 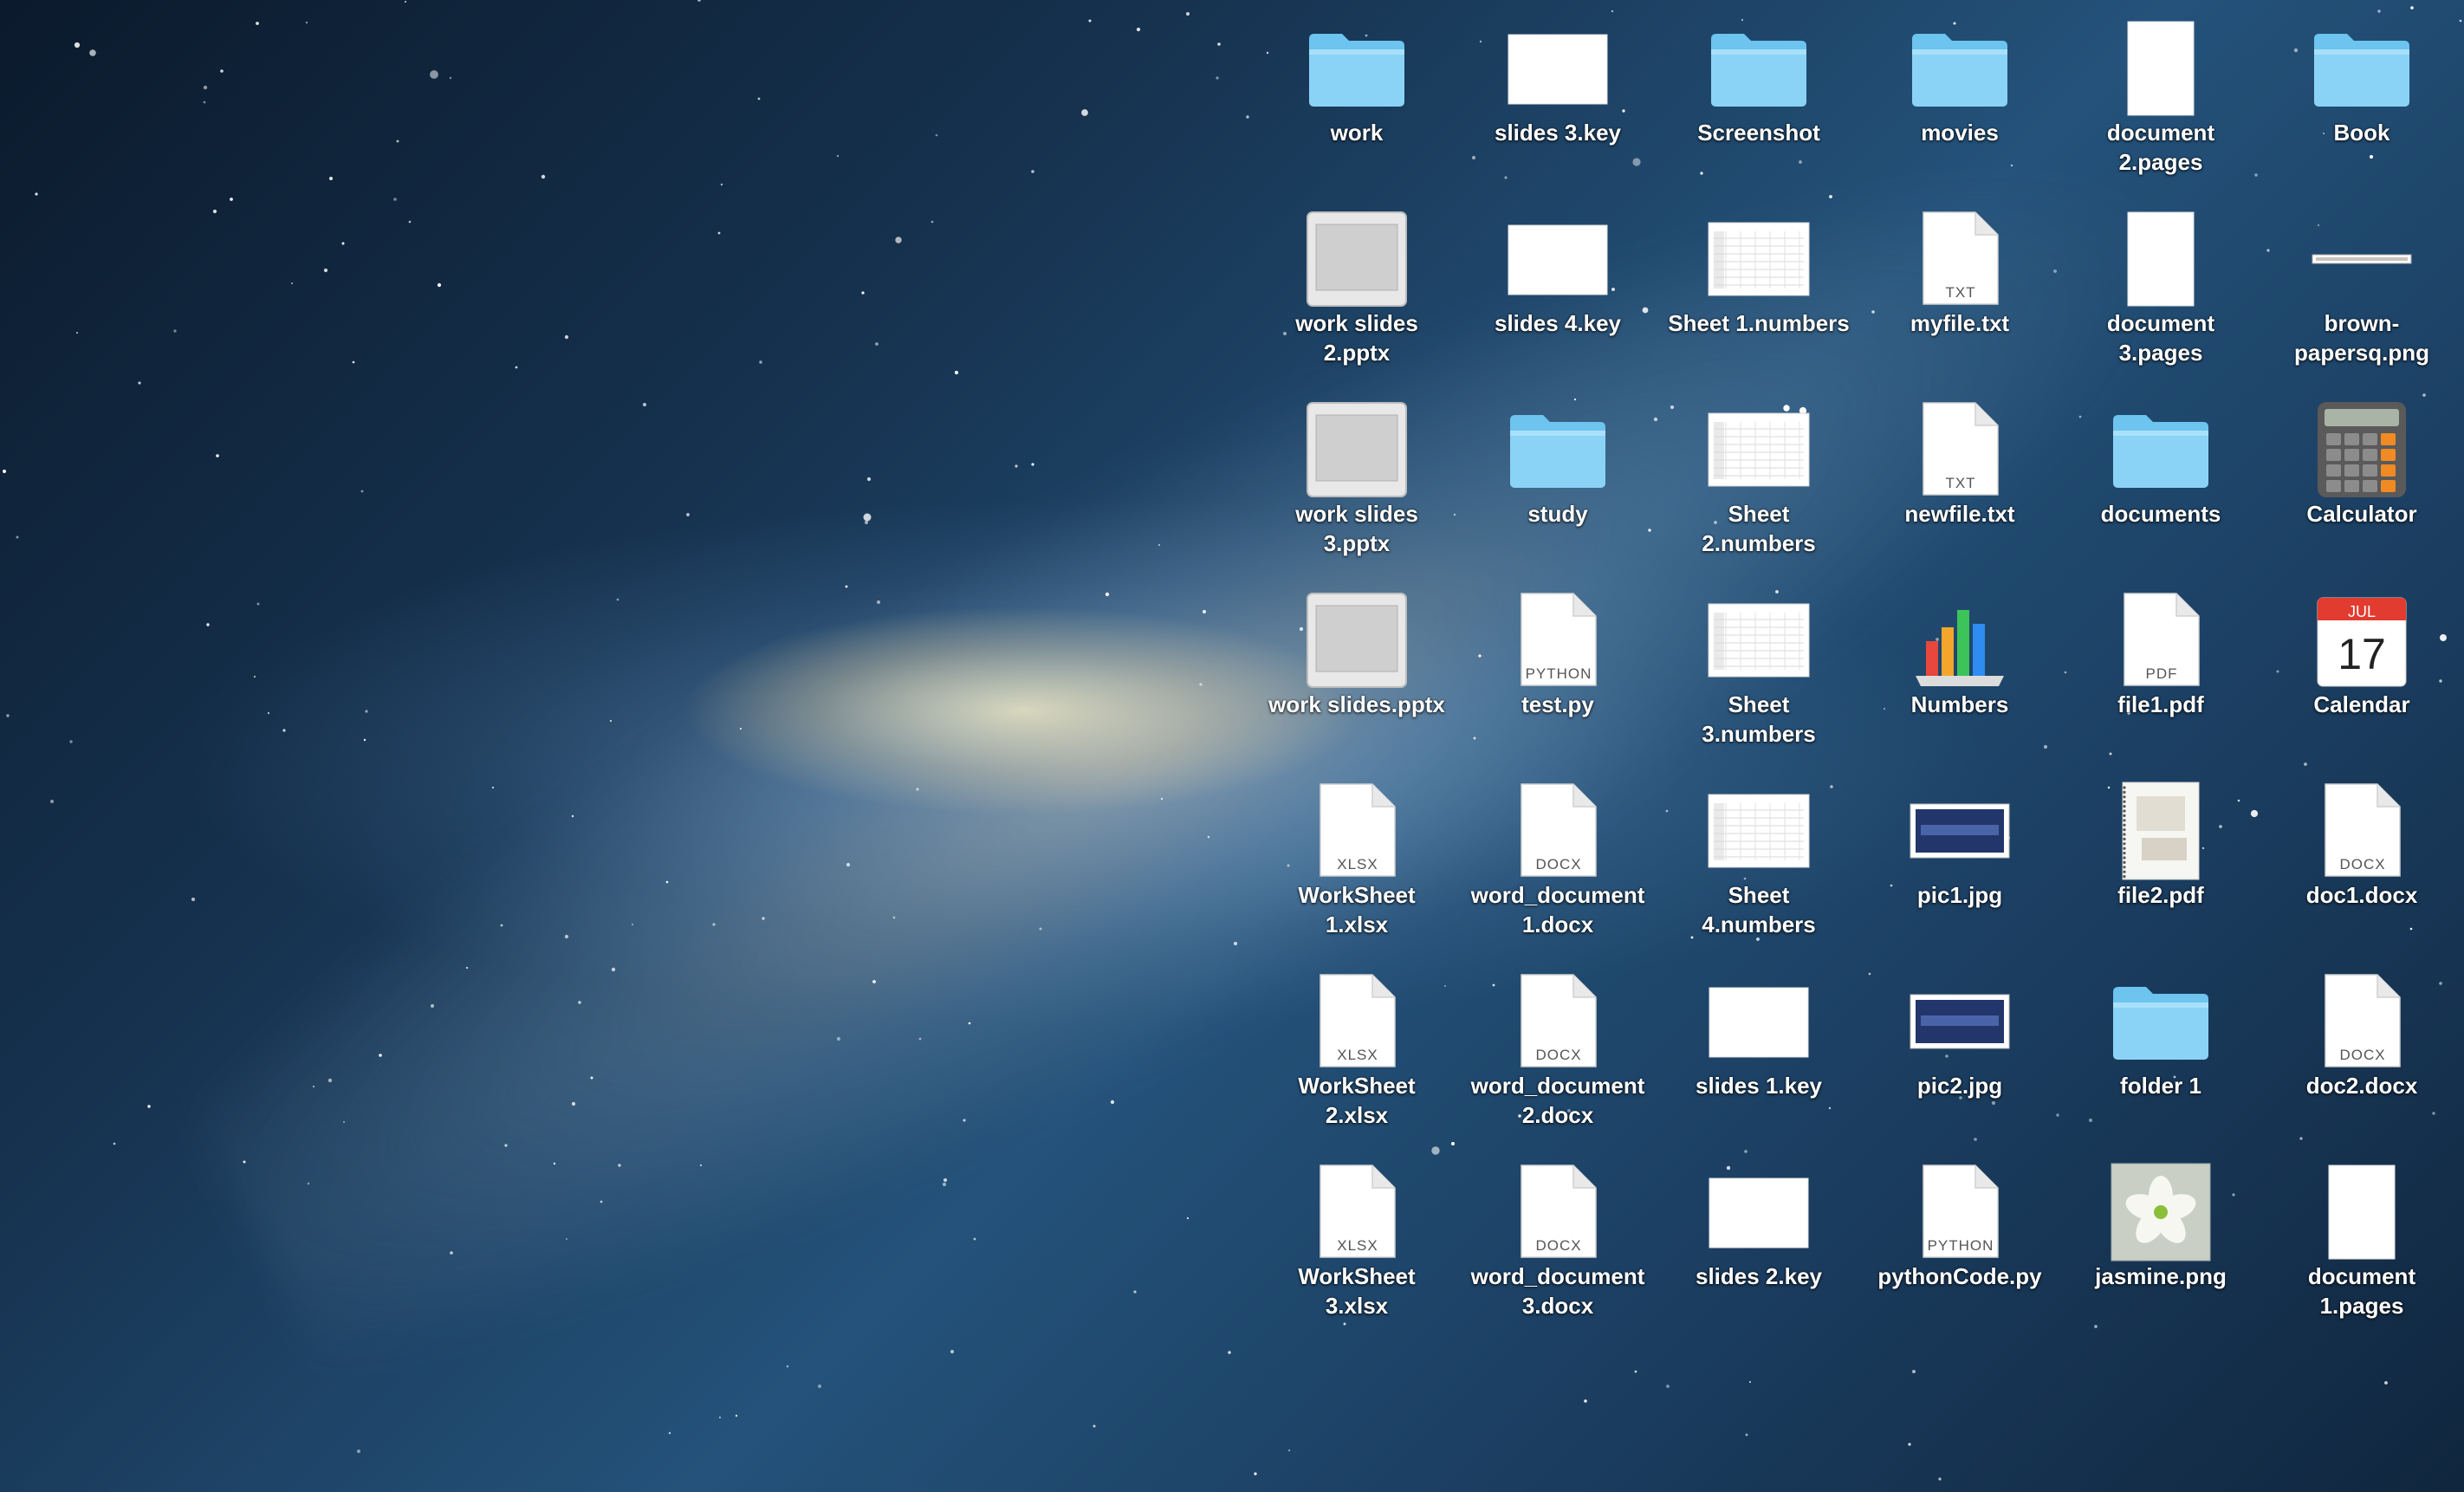 What do you see at coordinates (1758, 1276) in the screenshot?
I see `desktop-item-label: slides 2.key` at bounding box center [1758, 1276].